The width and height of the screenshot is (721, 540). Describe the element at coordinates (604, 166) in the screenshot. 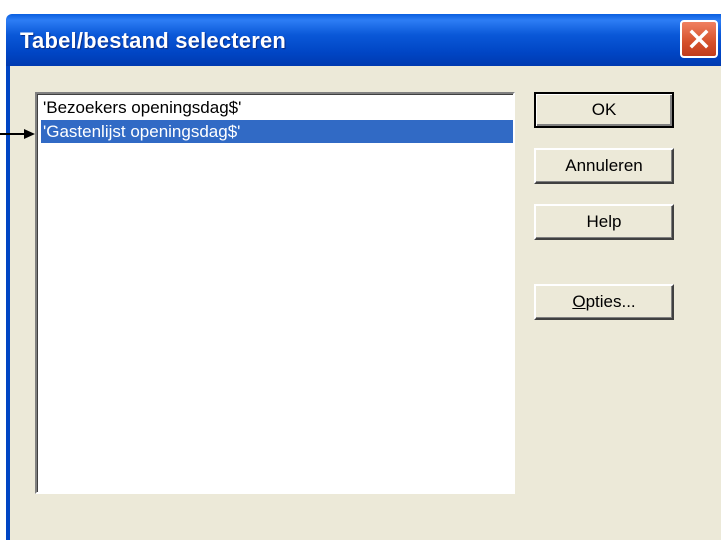

I see `cancel-button: Annuleren` at that location.